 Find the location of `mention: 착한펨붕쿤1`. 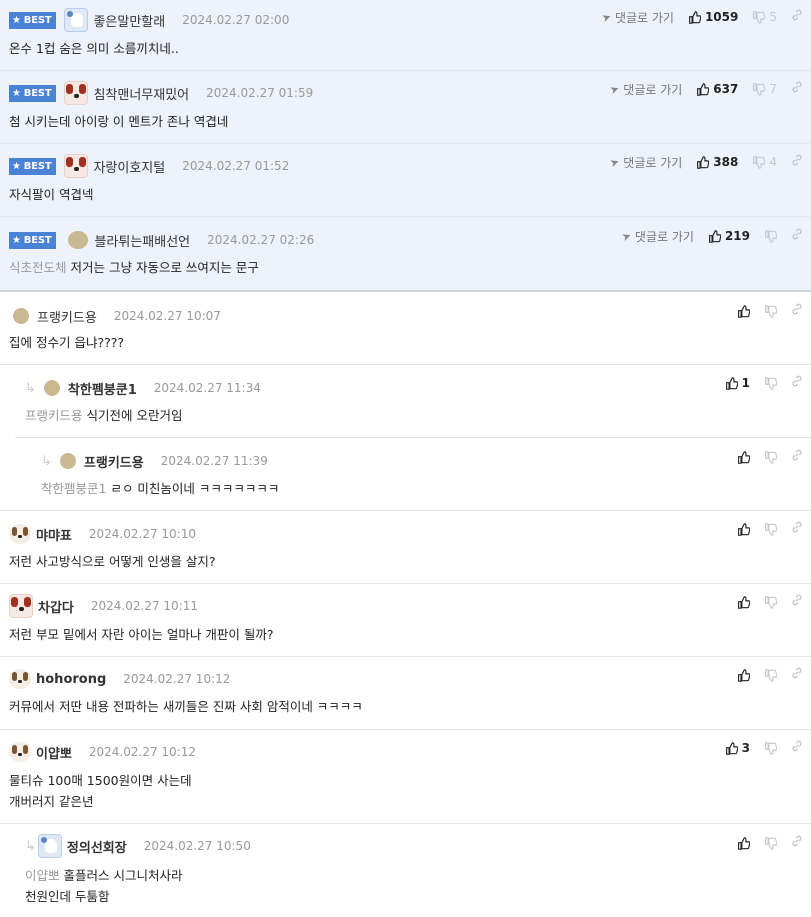

mention: 착한펨붕쿤1 is located at coordinates (73, 488).